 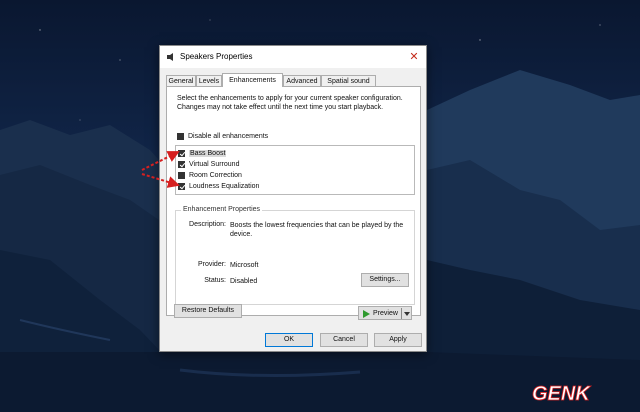 I want to click on tab-enhancements: Enhancements, so click(x=252, y=80).